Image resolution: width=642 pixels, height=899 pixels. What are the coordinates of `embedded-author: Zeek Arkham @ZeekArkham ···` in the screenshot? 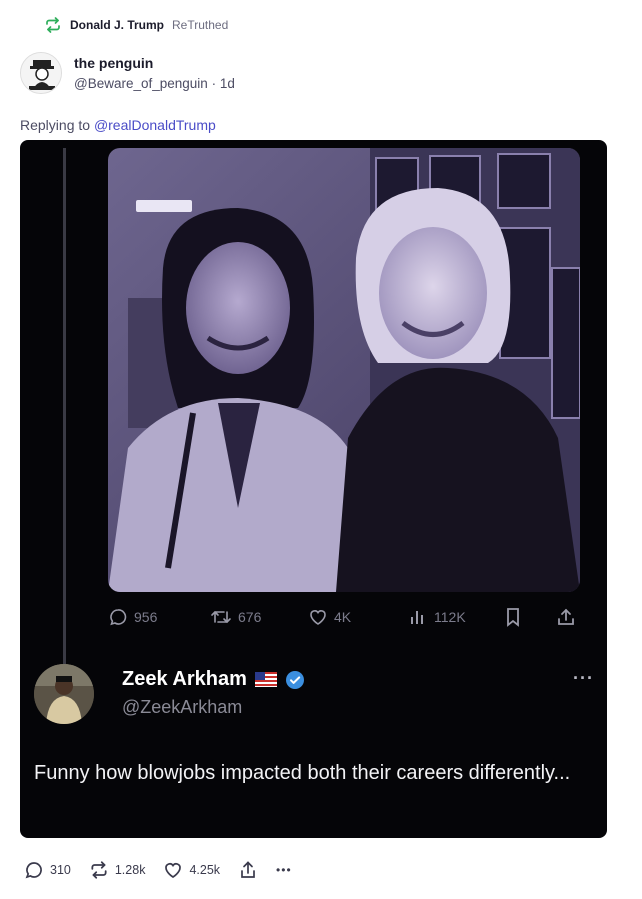 It's located at (314, 694).